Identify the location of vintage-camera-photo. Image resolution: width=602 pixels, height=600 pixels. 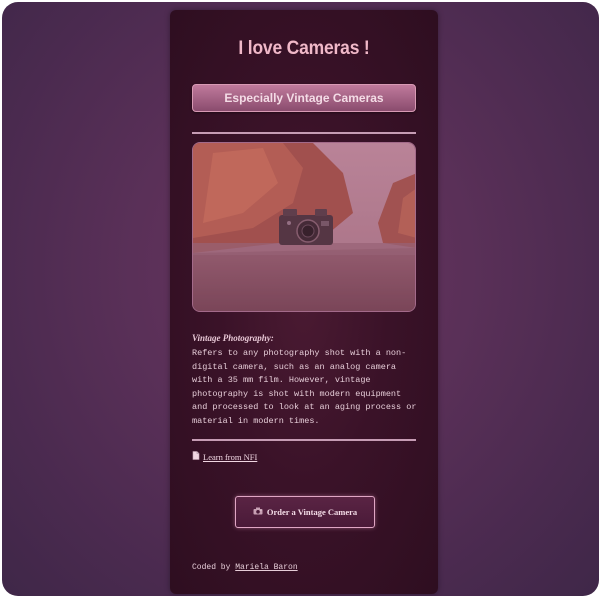
(304, 227).